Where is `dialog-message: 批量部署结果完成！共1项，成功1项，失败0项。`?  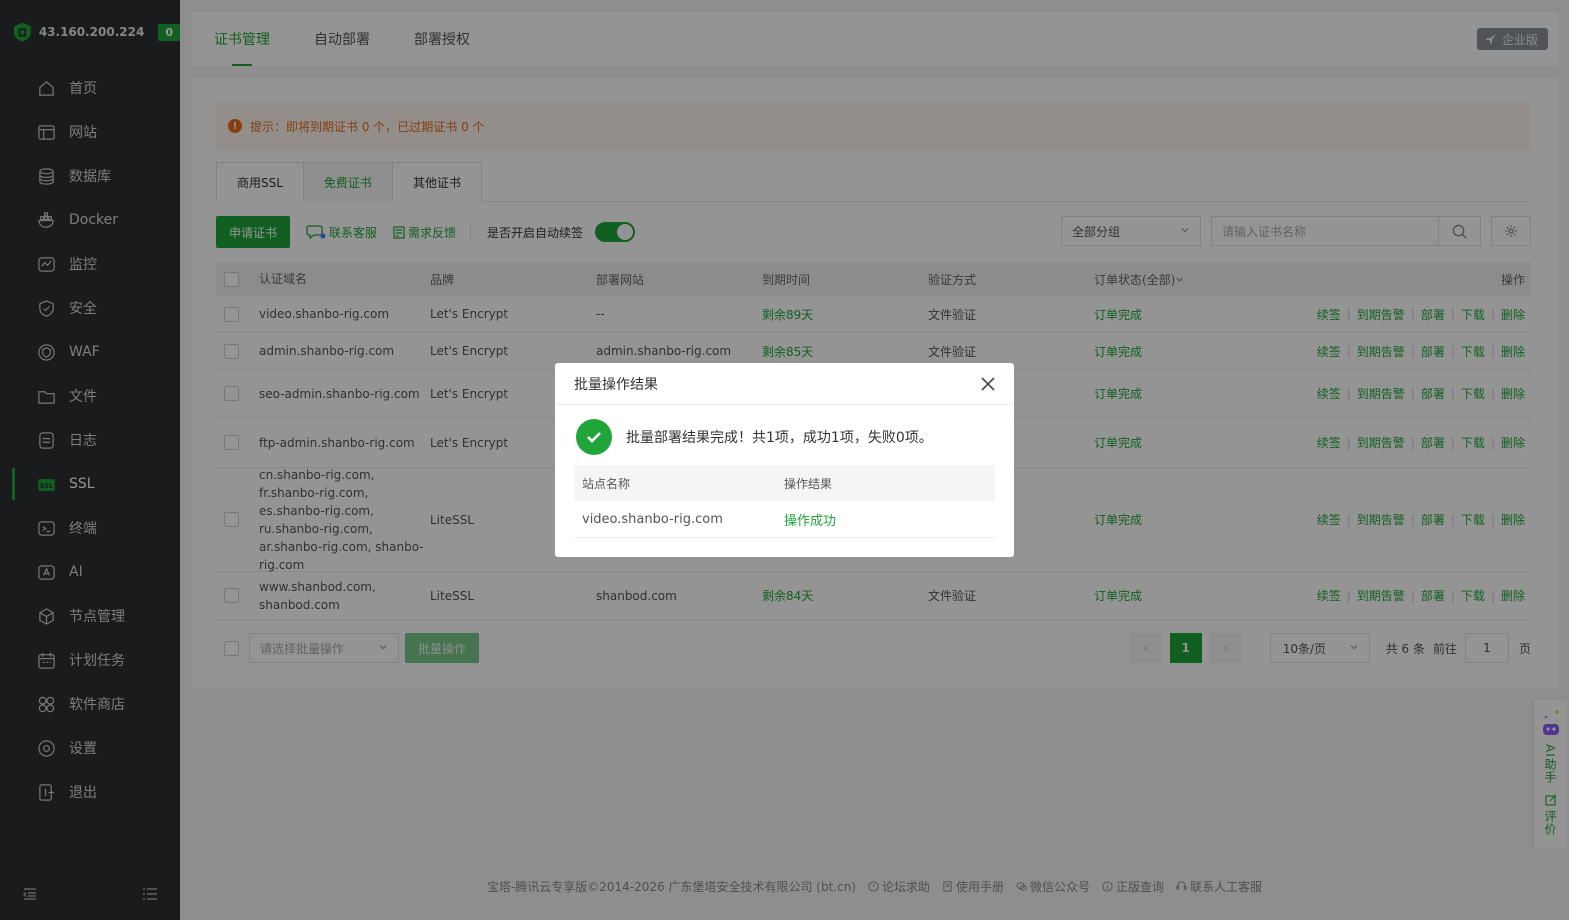
dialog-message: 批量部署结果完成！共1项，成功1项，失败0项。 is located at coordinates (754, 437).